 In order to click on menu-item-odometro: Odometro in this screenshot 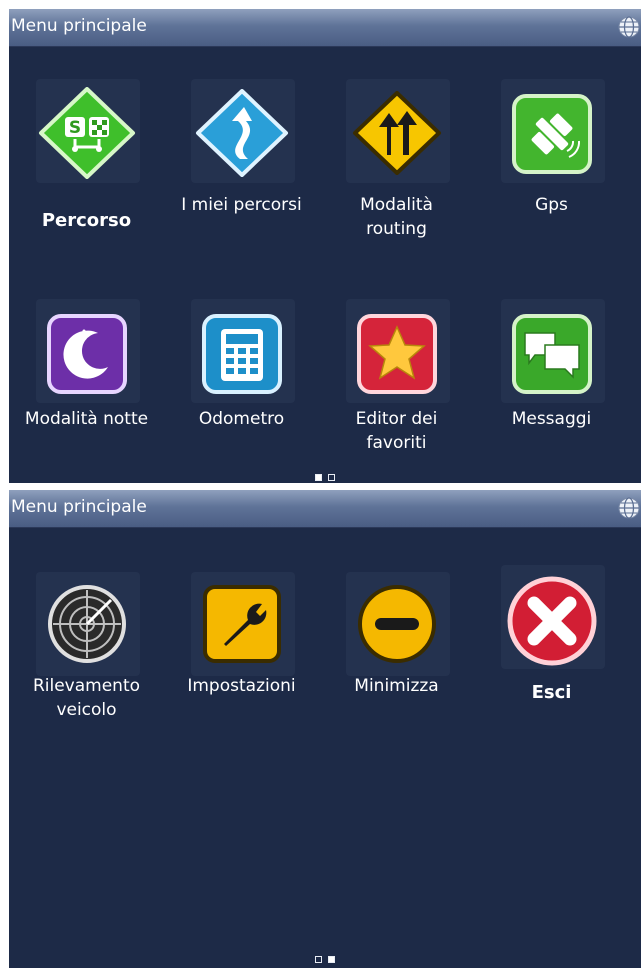, I will do `click(241, 384)`.